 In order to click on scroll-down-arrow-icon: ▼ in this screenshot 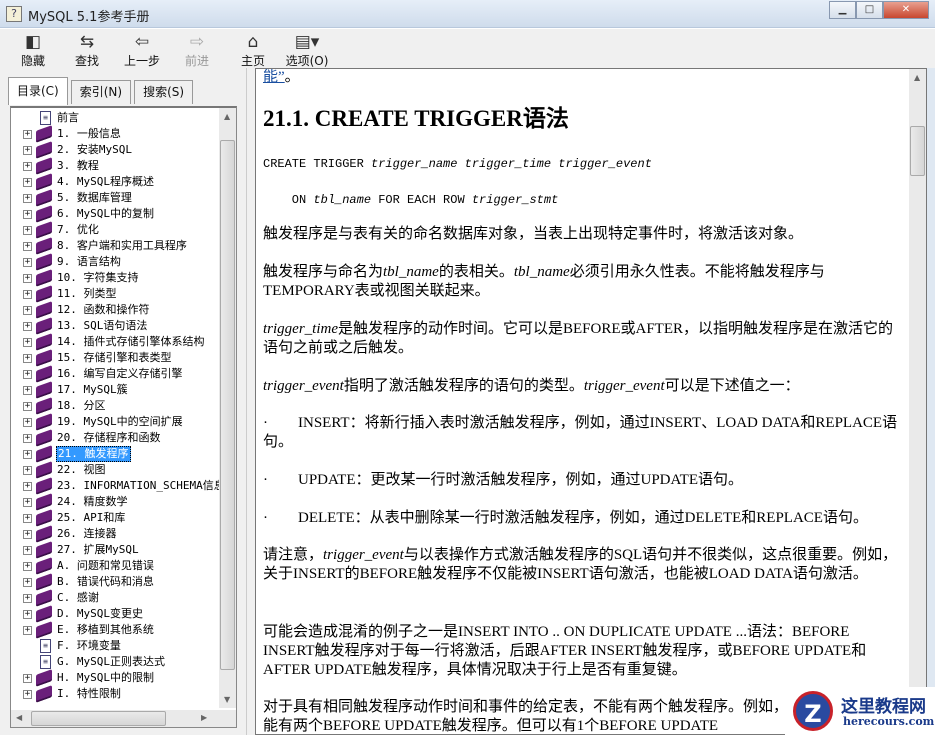, I will do `click(227, 699)`.